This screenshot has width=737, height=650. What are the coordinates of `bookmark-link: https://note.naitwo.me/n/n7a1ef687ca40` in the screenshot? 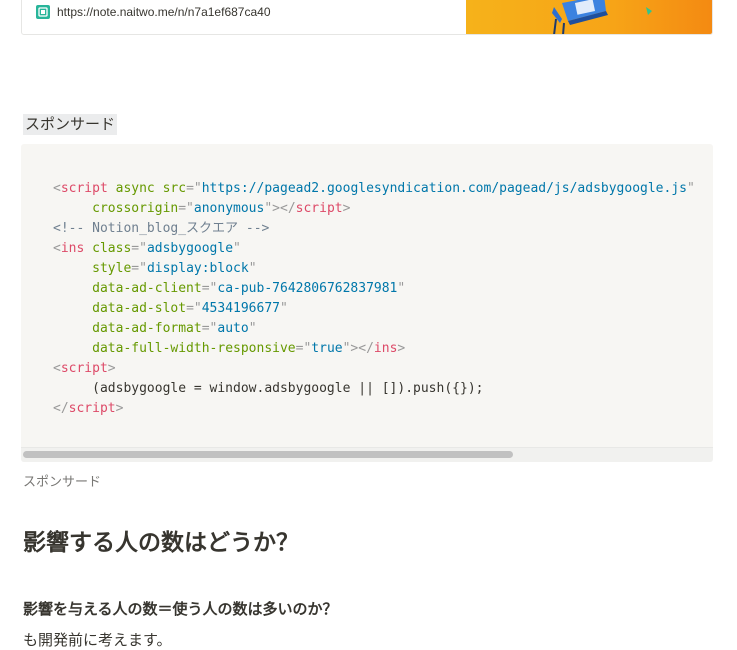 It's located at (153, 12).